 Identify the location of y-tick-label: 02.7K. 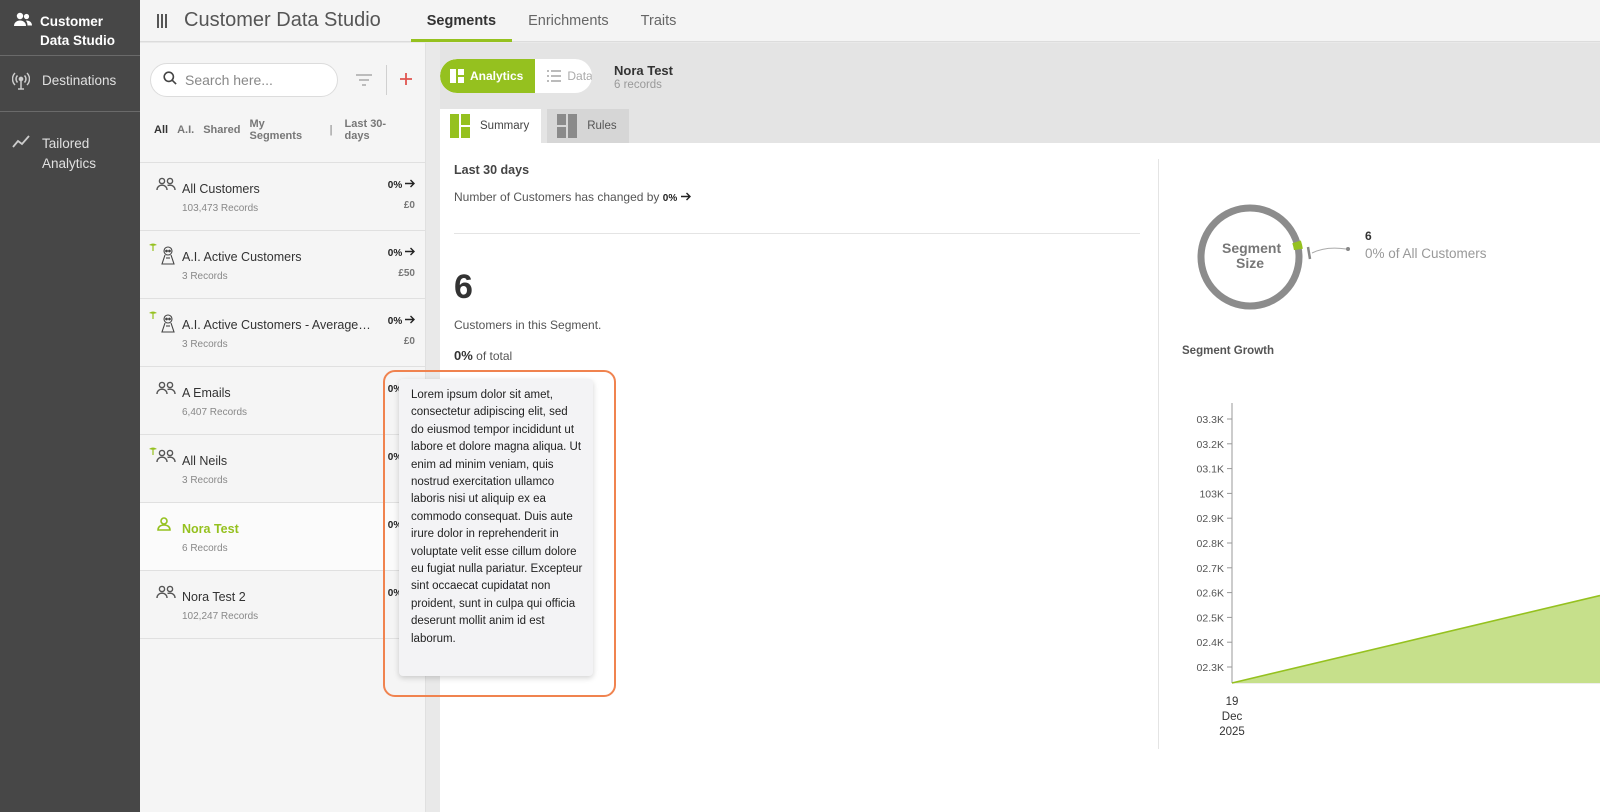
(1210, 569).